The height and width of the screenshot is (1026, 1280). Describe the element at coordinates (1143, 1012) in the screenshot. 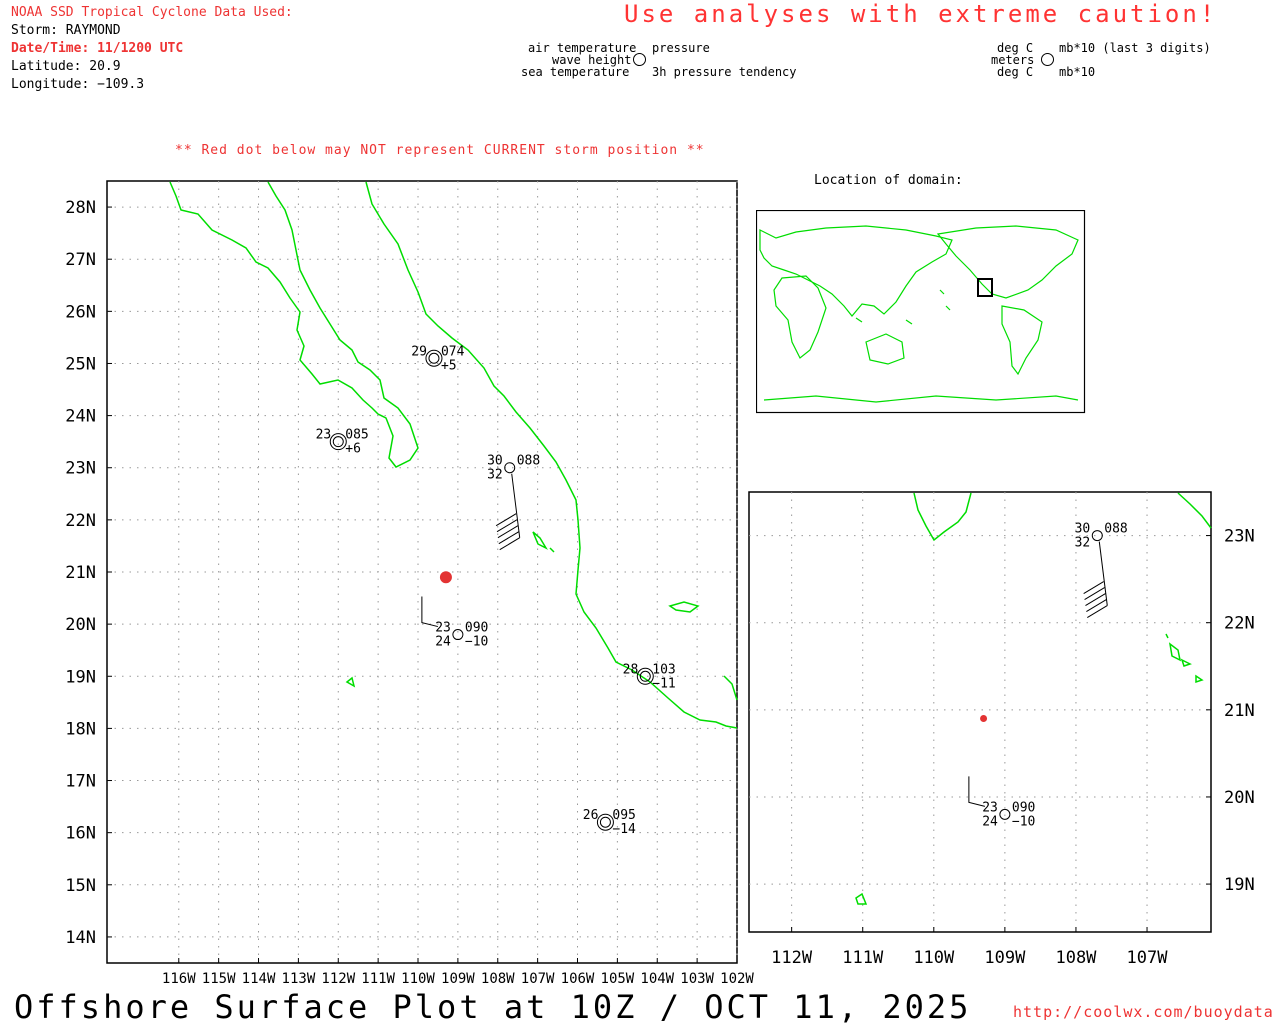

I see `source-url-link: http://coolwx.com/buoydata` at that location.